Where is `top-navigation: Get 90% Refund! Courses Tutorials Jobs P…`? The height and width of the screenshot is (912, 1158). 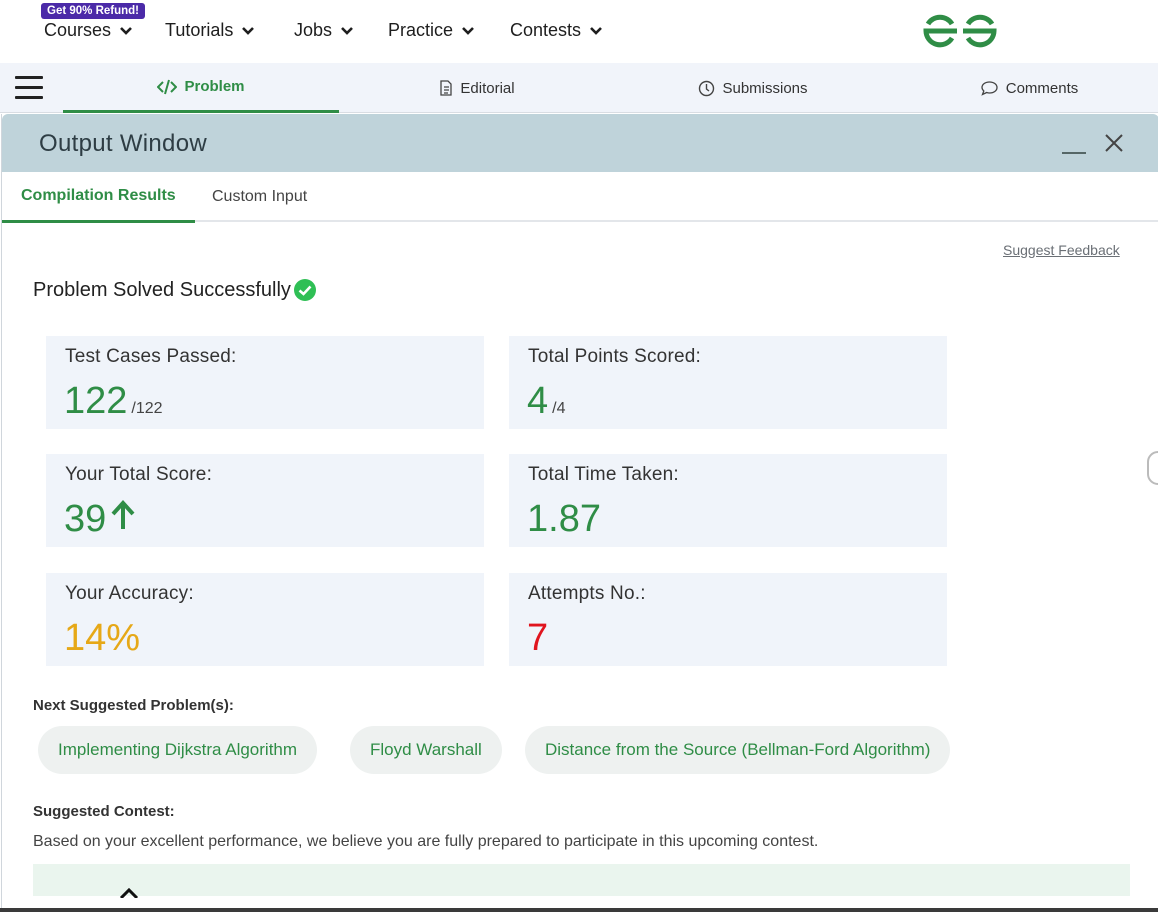 top-navigation: Get 90% Refund! Courses Tutorials Jobs P… is located at coordinates (579, 31).